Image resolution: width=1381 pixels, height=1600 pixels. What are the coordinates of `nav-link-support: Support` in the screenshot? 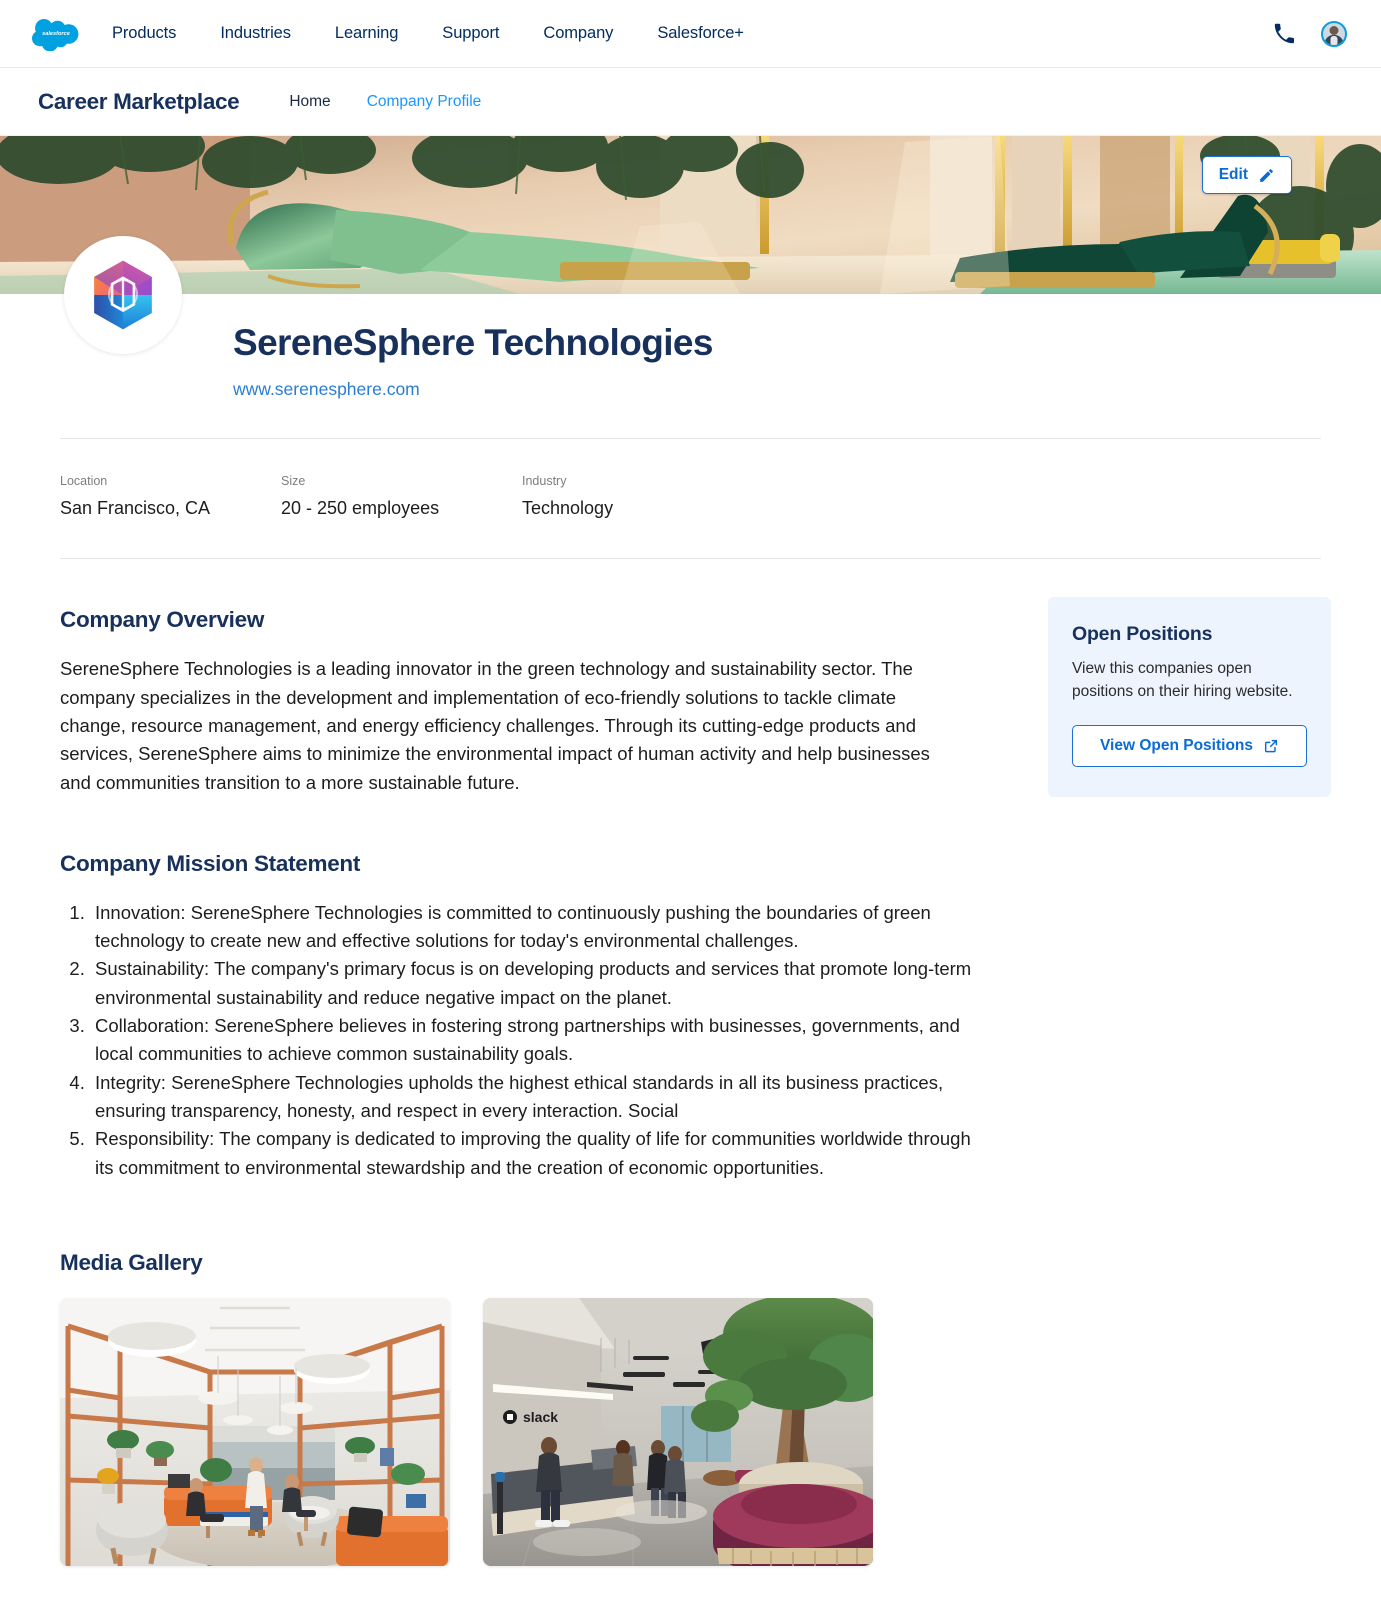 It's located at (470, 33).